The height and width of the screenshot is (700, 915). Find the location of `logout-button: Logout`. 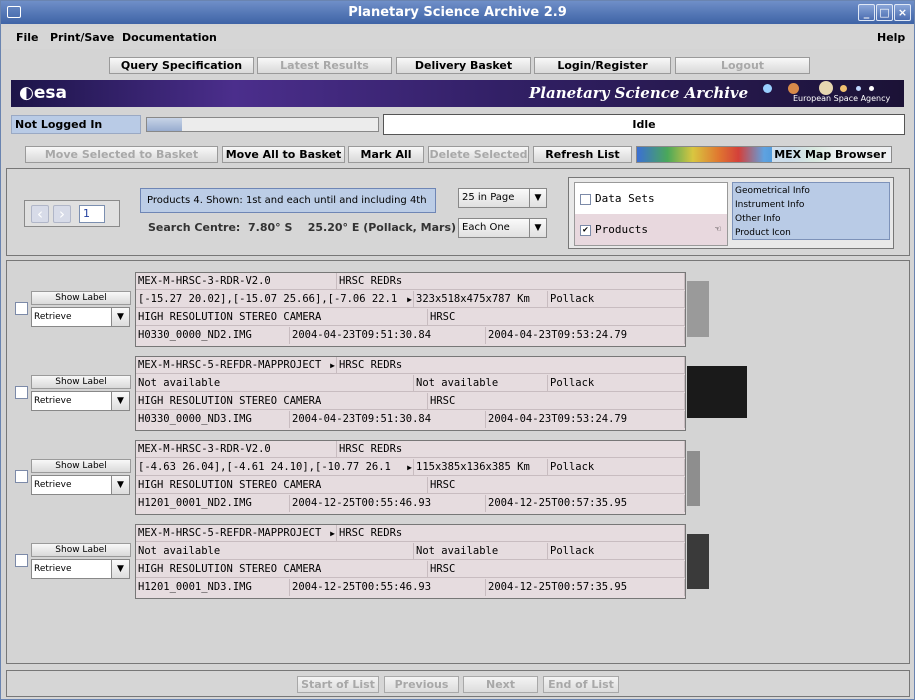

logout-button: Logout is located at coordinates (742, 65).